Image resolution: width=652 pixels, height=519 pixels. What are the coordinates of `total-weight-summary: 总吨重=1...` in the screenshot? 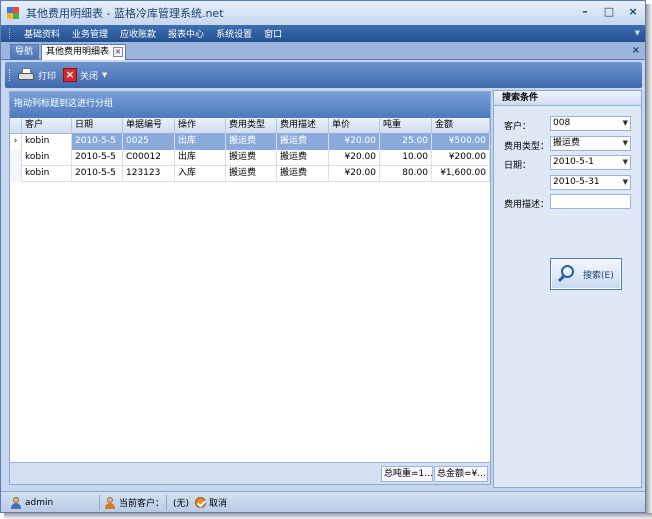 It's located at (407, 474).